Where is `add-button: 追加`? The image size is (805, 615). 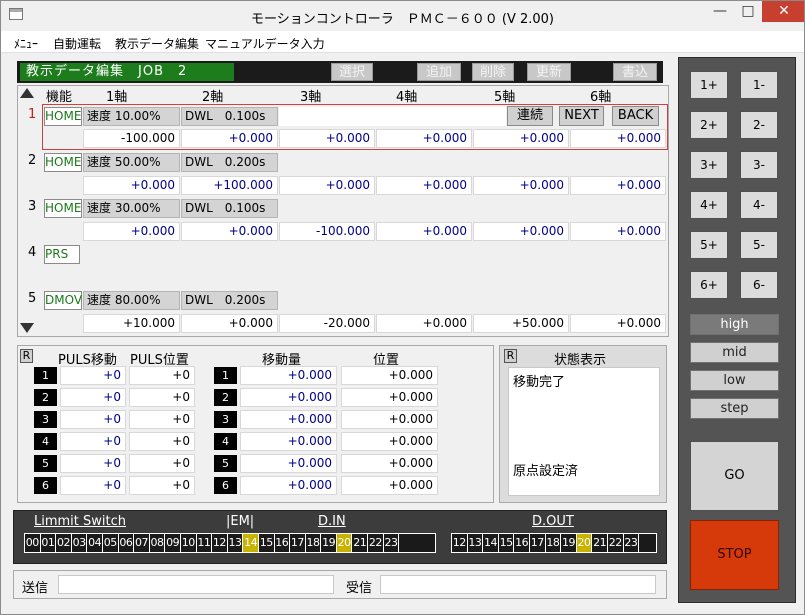 add-button: 追加 is located at coordinates (439, 72).